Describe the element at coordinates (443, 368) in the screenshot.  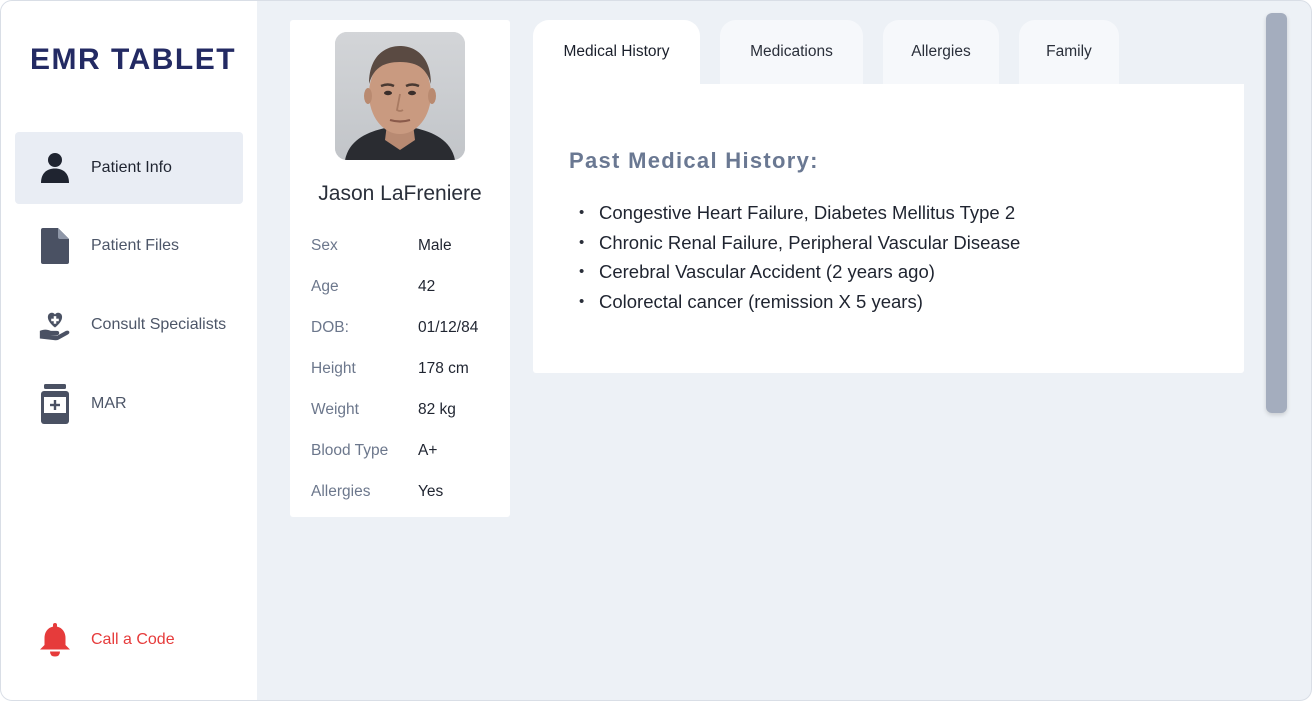
I see `field-value: 178 cm` at that location.